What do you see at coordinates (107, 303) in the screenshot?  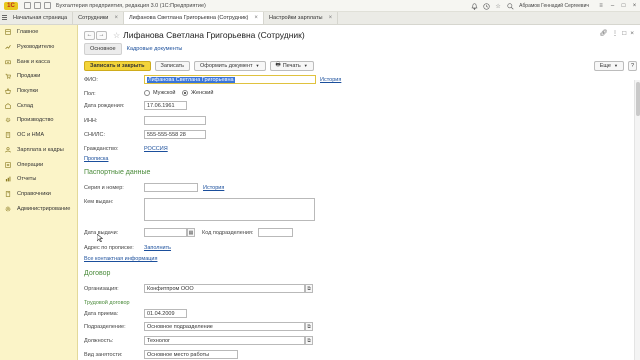 I see `labor-contract-title: Трудовой договор` at bounding box center [107, 303].